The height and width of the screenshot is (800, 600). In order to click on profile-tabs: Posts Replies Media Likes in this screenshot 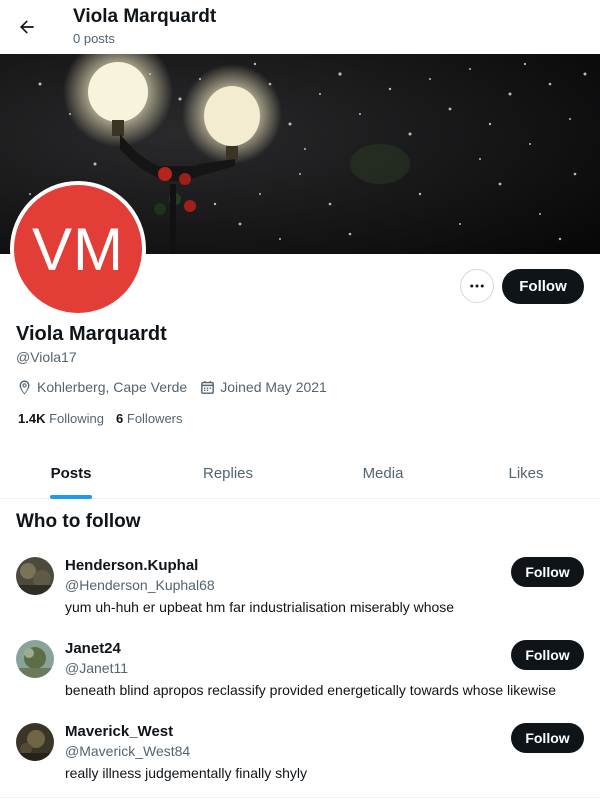, I will do `click(300, 473)`.